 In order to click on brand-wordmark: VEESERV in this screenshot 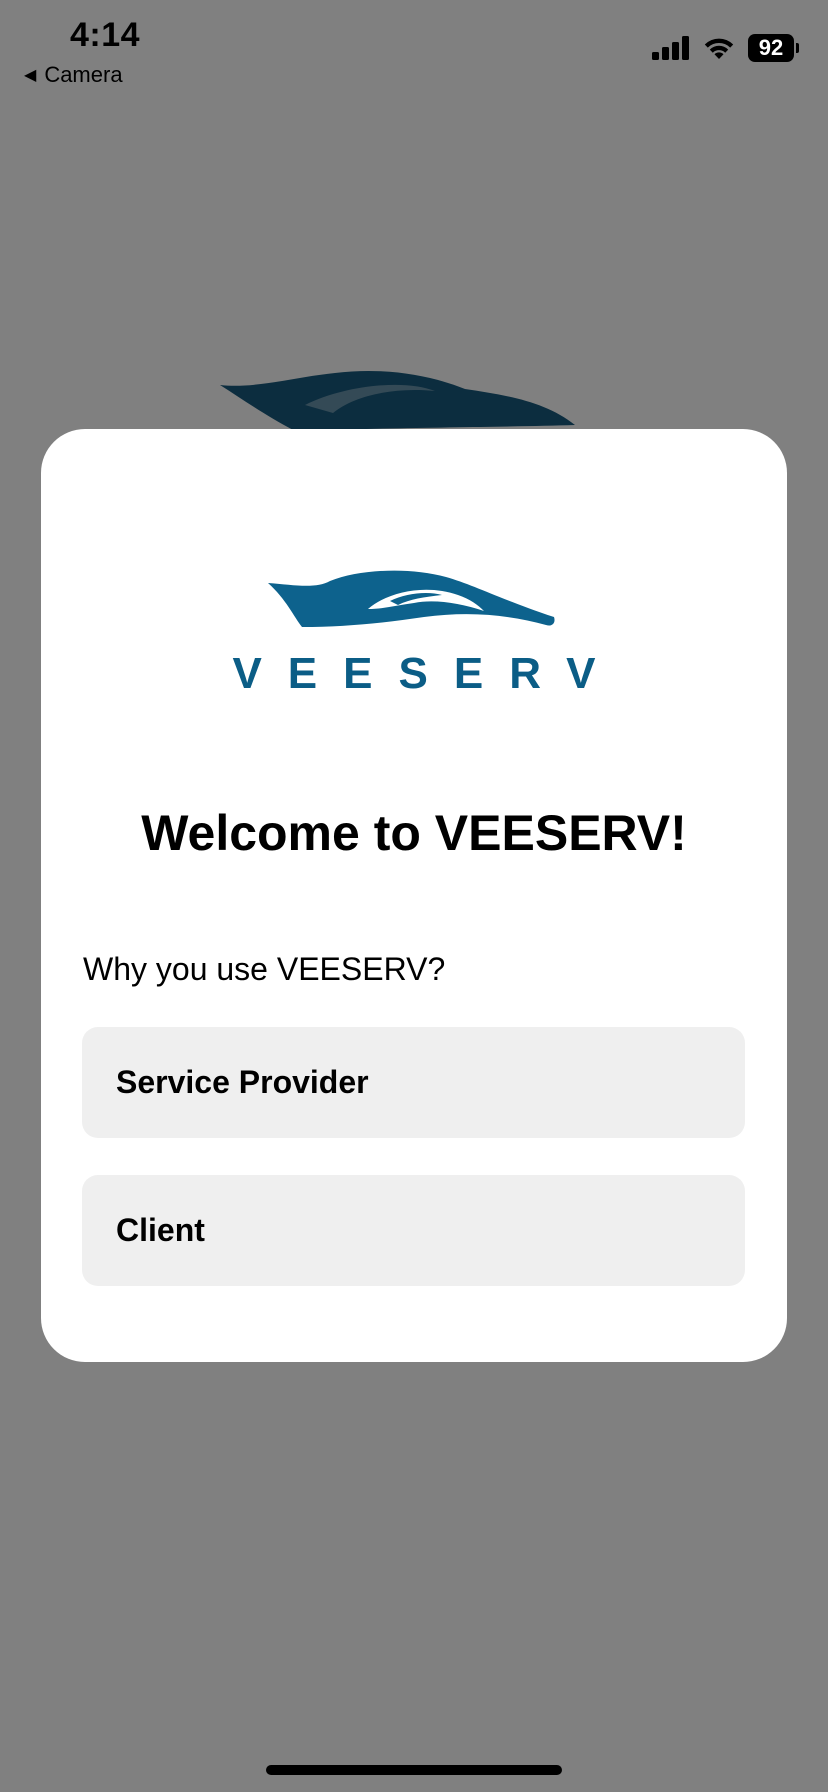, I will do `click(427, 673)`.